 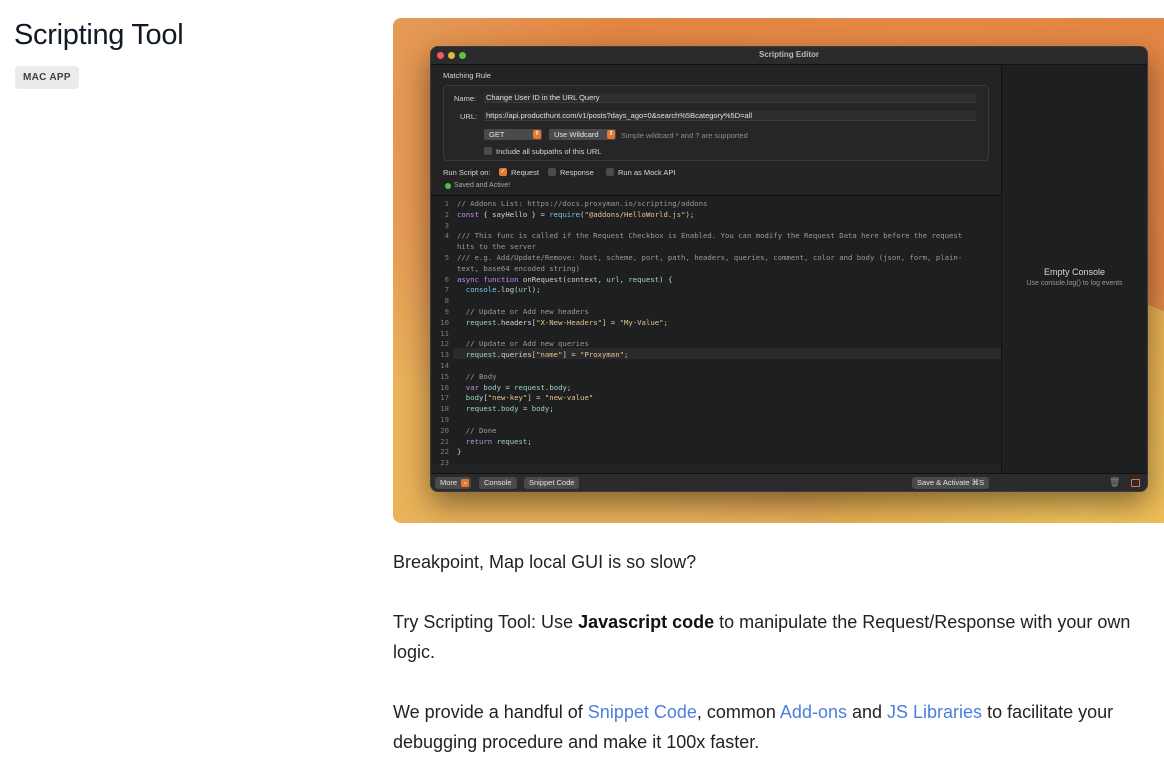 I want to click on code-line: // Body, so click(x=477, y=376).